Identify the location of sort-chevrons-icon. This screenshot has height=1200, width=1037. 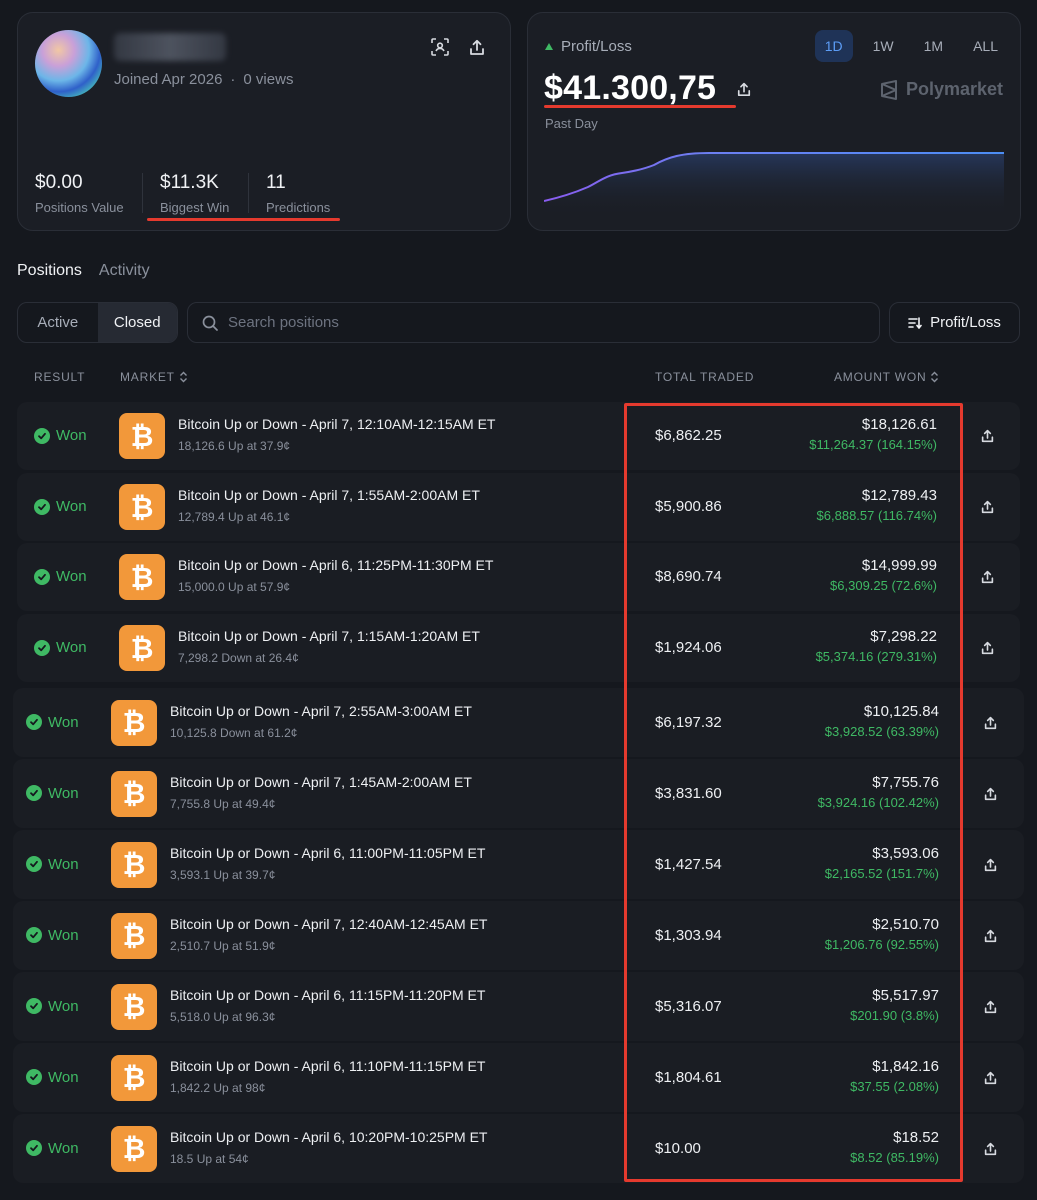
(935, 377).